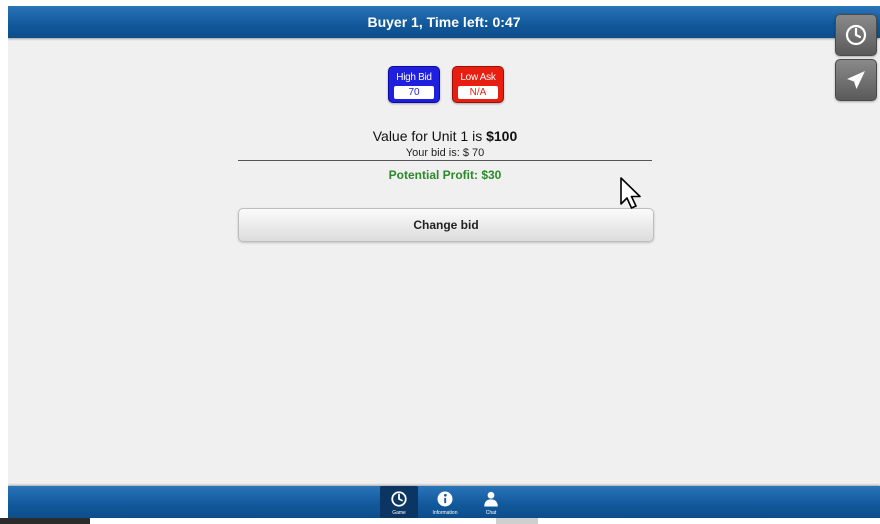  I want to click on unit-value-amount: $100, so click(502, 136).